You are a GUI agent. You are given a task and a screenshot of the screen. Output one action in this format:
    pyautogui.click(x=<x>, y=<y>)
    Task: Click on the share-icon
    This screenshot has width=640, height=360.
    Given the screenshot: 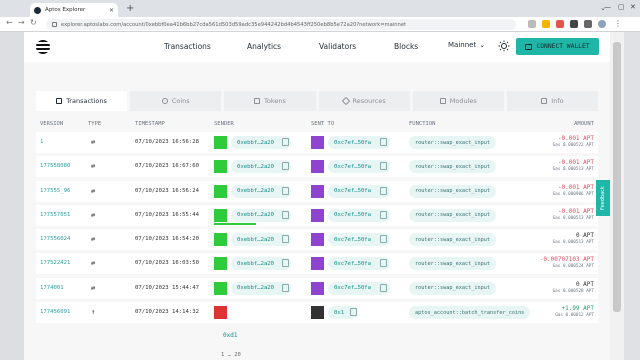 What is the action you would take?
    pyautogui.click(x=532, y=24)
    